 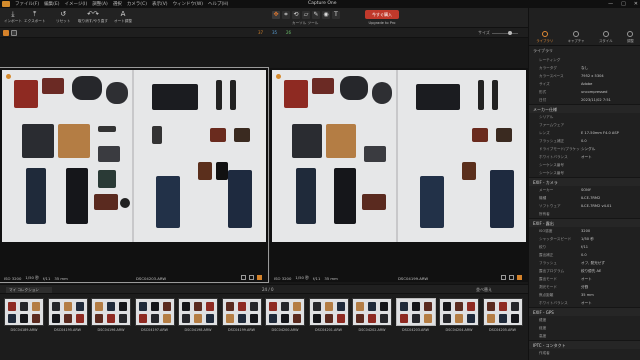 I want to click on heal-tool-icon: ✎, so click(x=316, y=15).